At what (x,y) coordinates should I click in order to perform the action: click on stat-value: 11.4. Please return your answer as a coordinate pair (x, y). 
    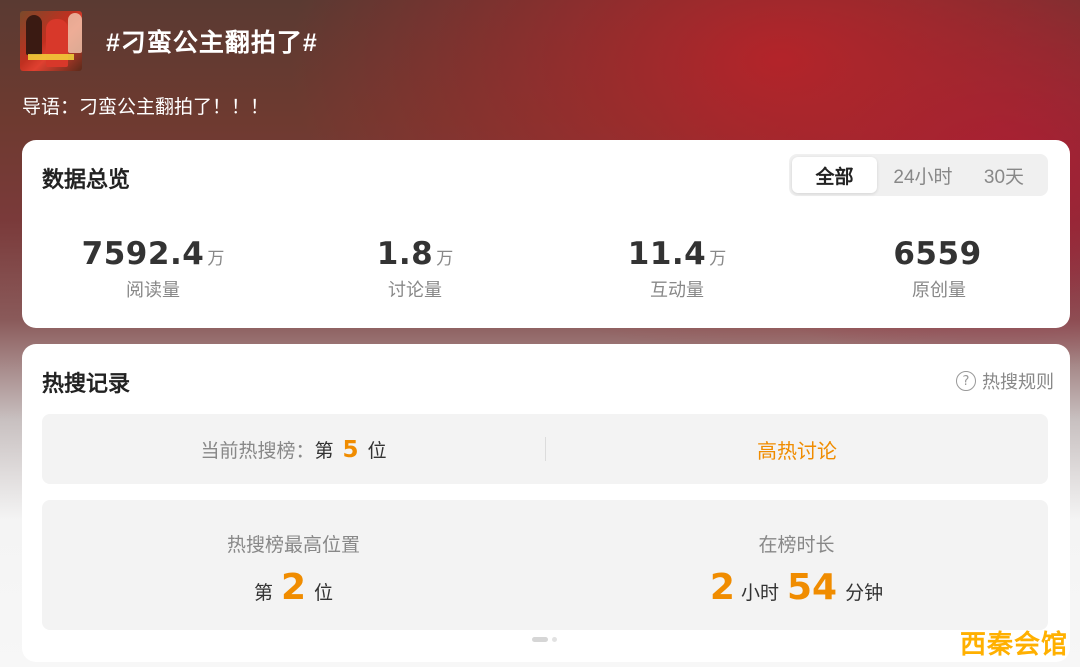
    Looking at the image, I should click on (667, 254).